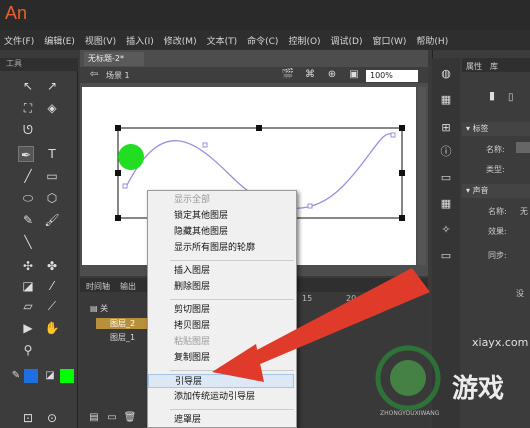 This screenshot has width=530, height=428. What do you see at coordinates (445, 379) in the screenshot?
I see `watermark: xiayx.com 游戏 ZHONGYOUXIWANG` at bounding box center [445, 379].